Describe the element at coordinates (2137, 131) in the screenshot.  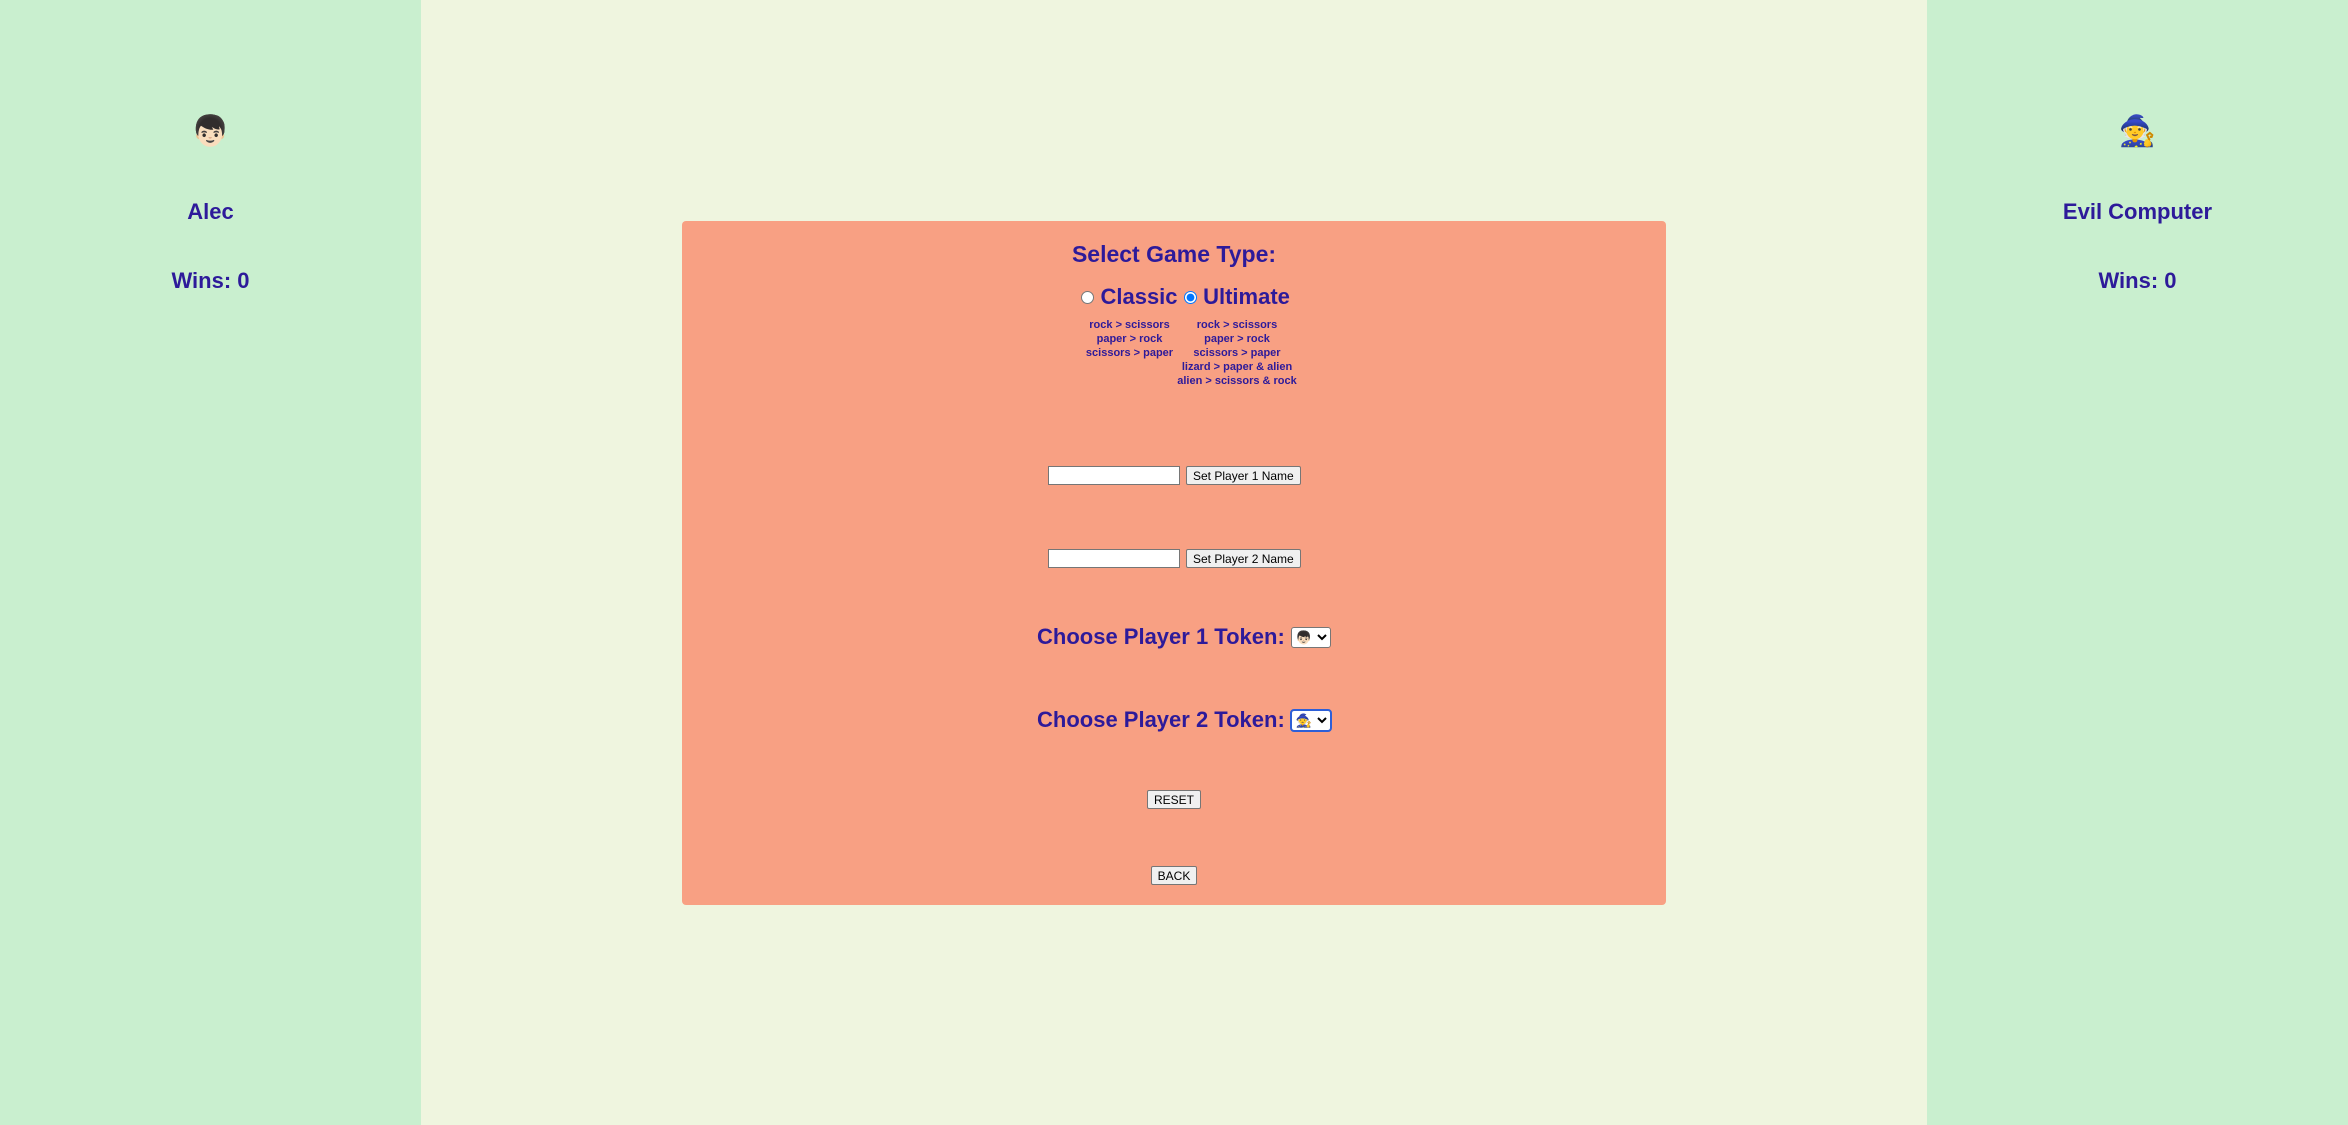
I see `player2-token-display: 🧙` at that location.